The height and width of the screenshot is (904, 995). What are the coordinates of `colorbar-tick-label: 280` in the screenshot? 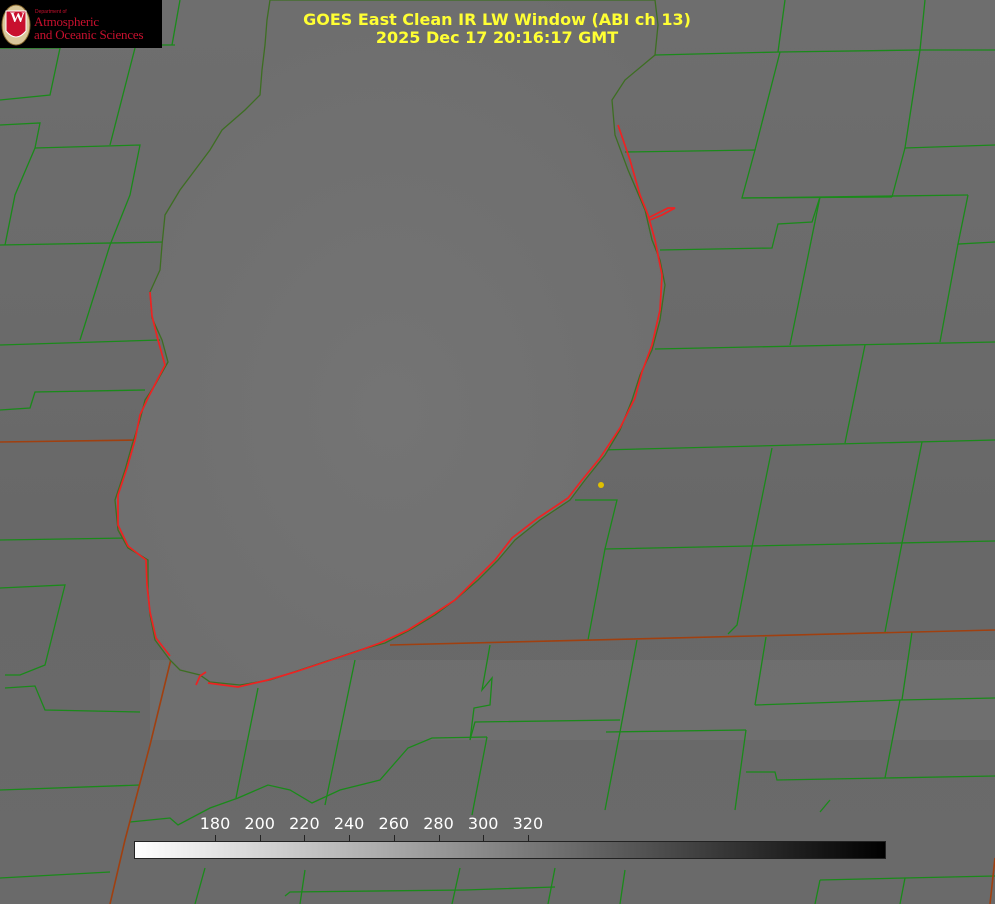 It's located at (438, 823).